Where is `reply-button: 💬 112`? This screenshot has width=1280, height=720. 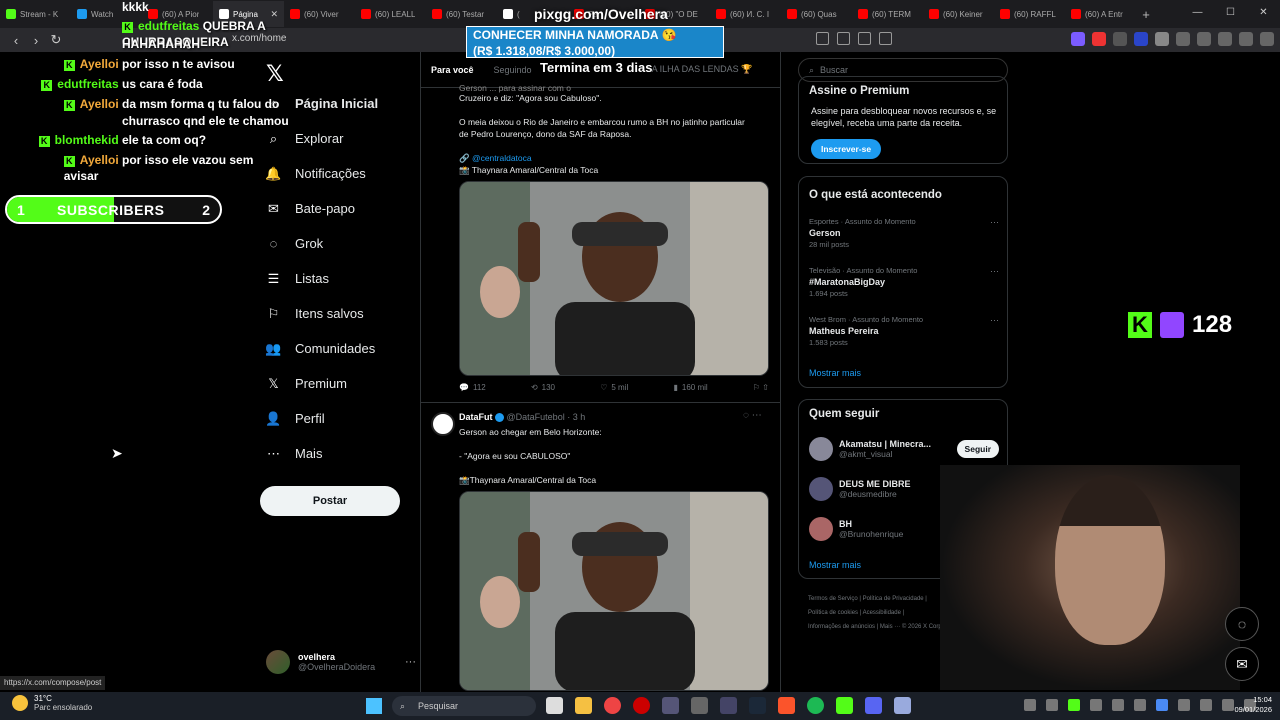 reply-button: 💬 112 is located at coordinates (472, 387).